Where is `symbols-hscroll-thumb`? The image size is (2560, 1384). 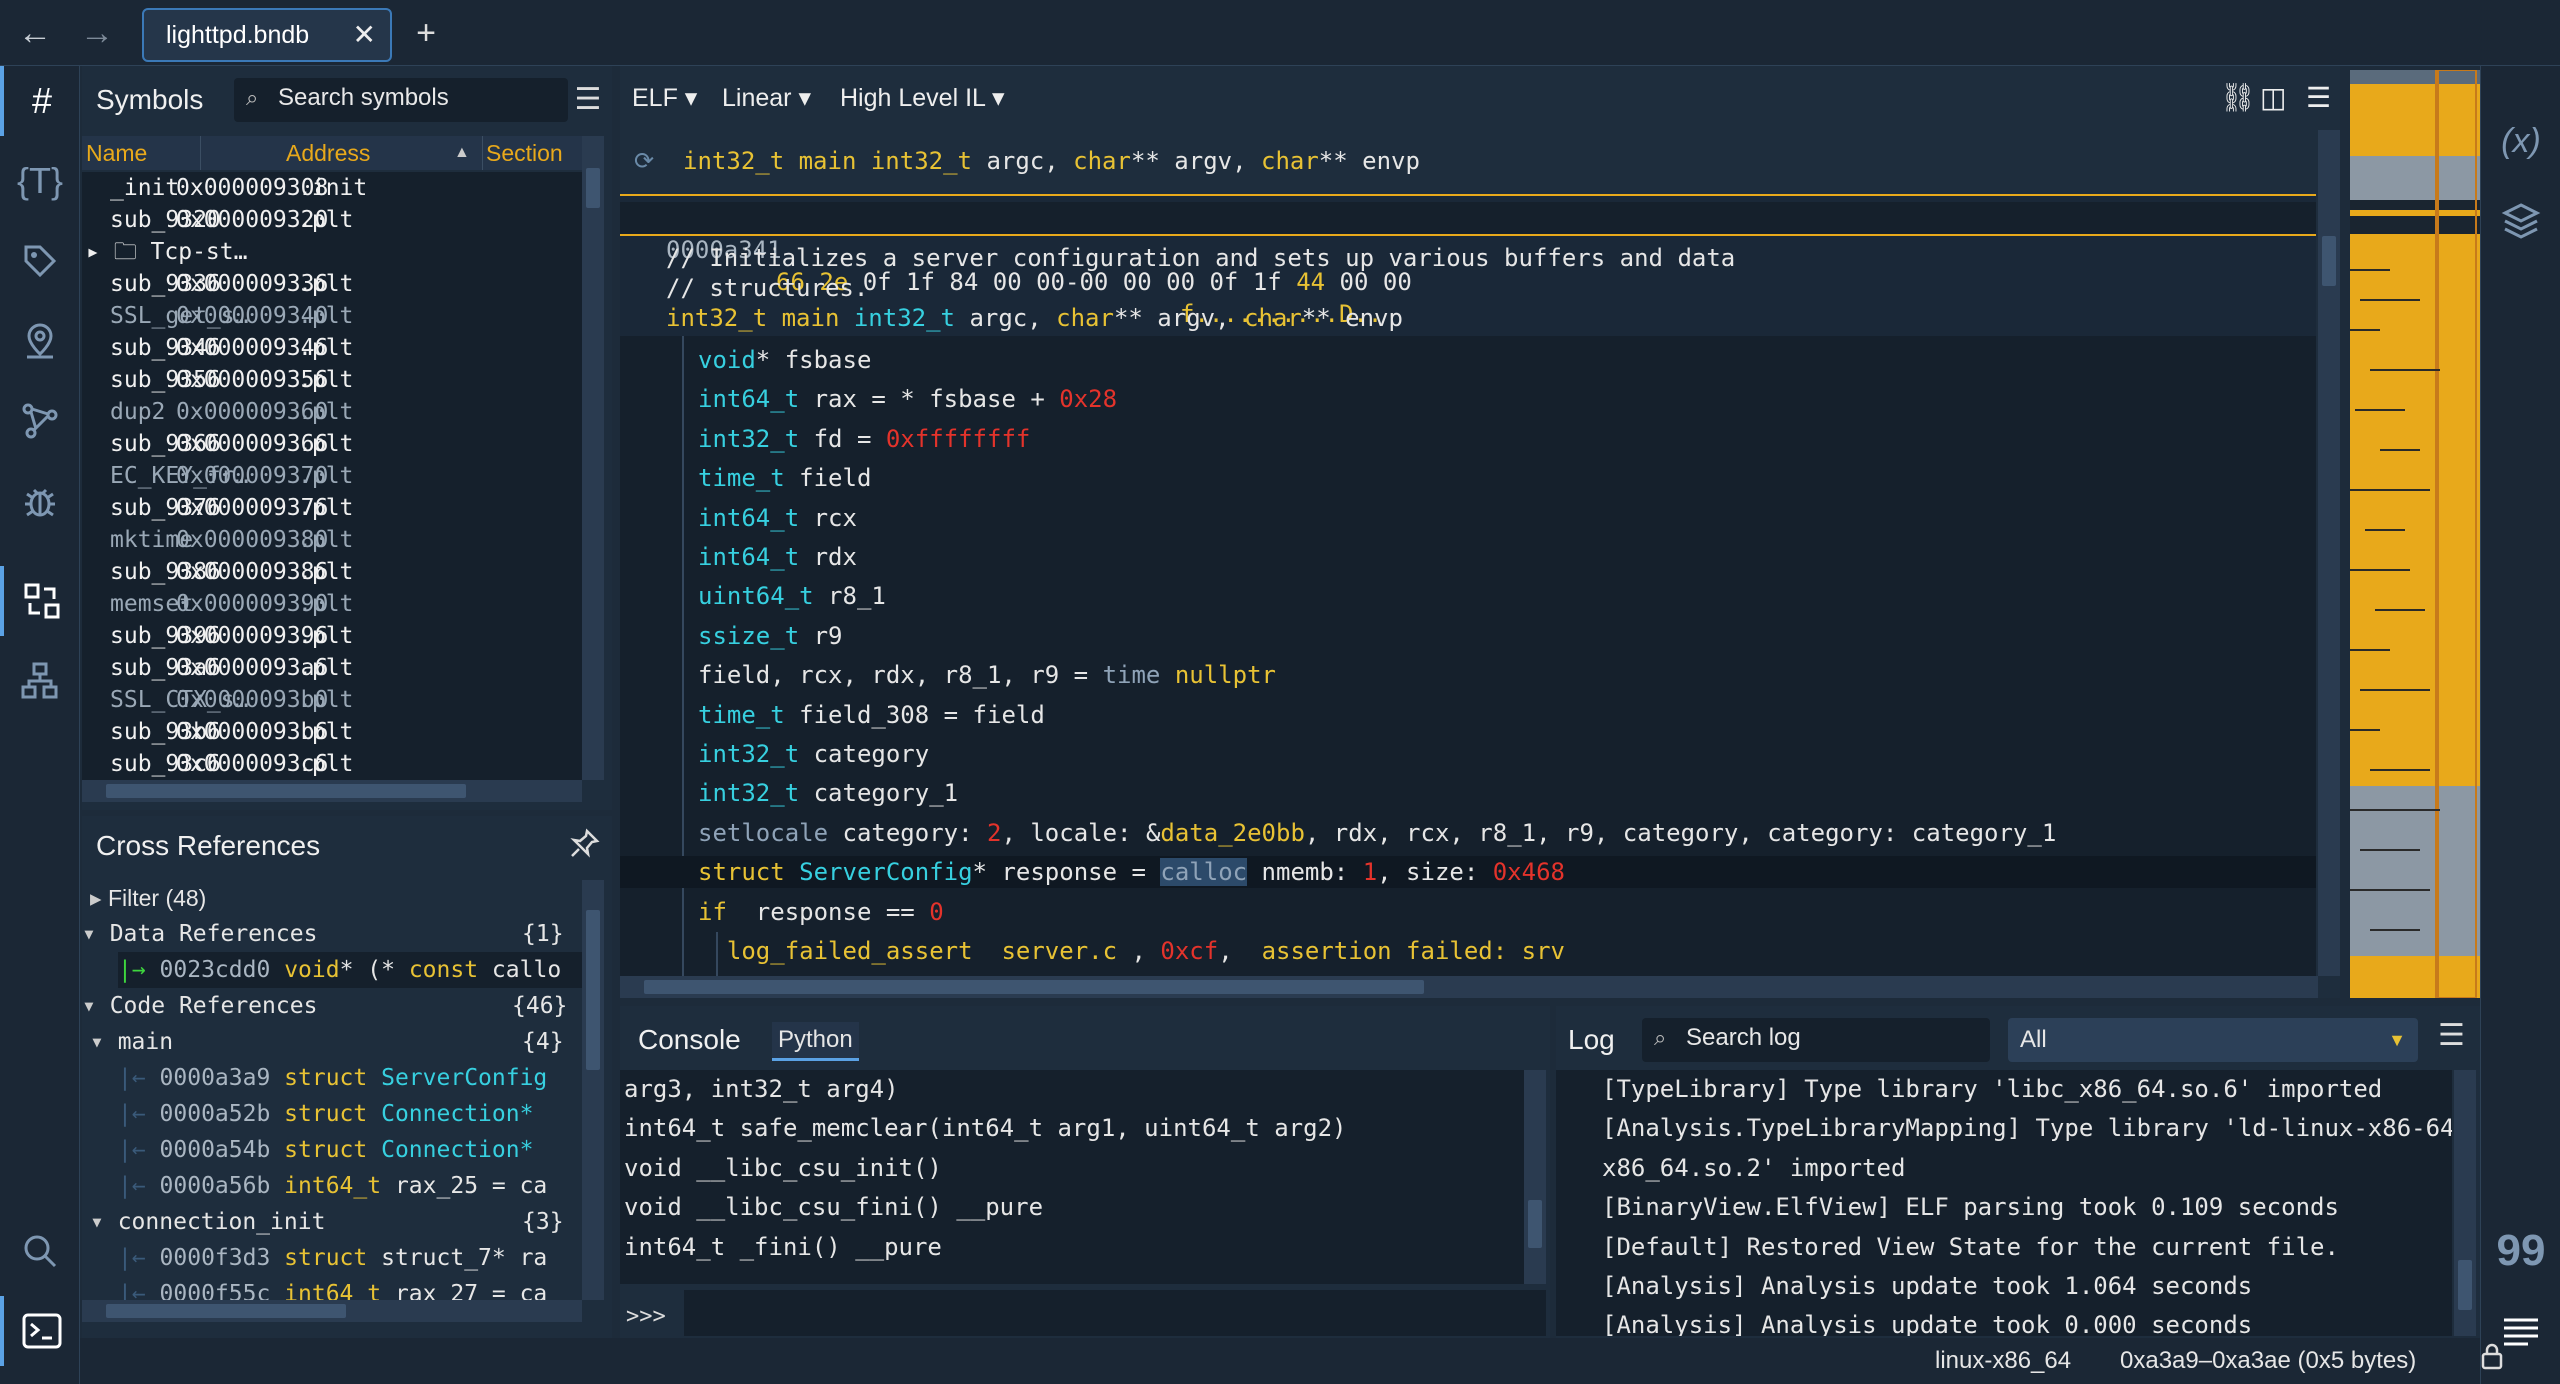 symbols-hscroll-thumb is located at coordinates (286, 791).